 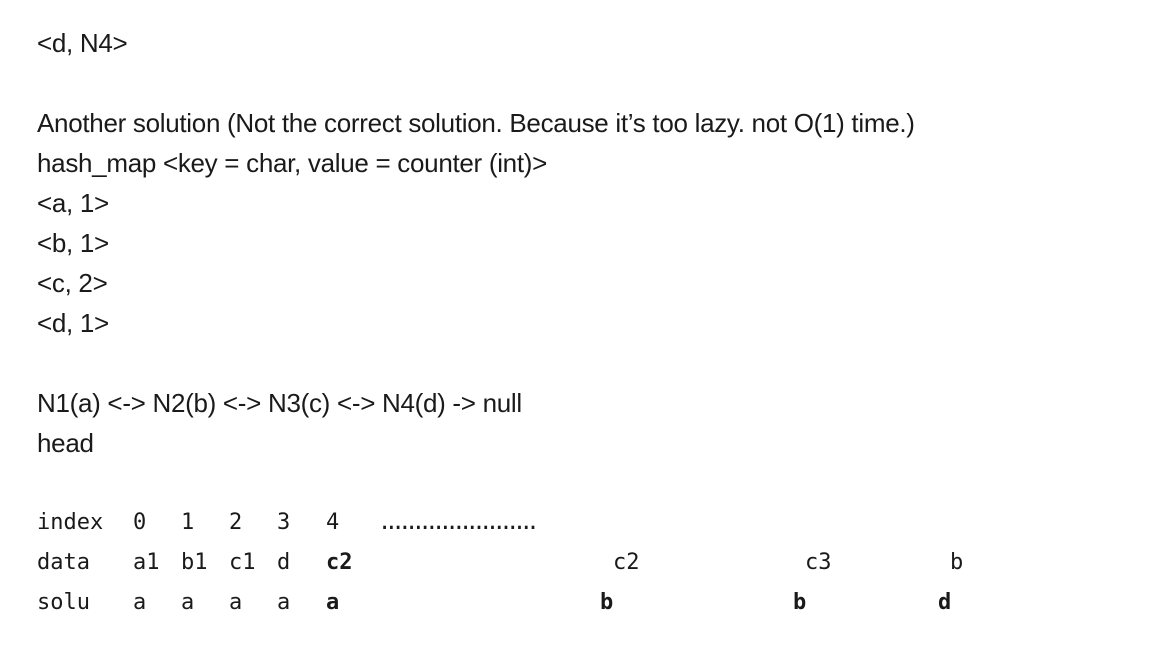 What do you see at coordinates (339, 562) in the screenshot?
I see `data-cell-highlighted: c2` at bounding box center [339, 562].